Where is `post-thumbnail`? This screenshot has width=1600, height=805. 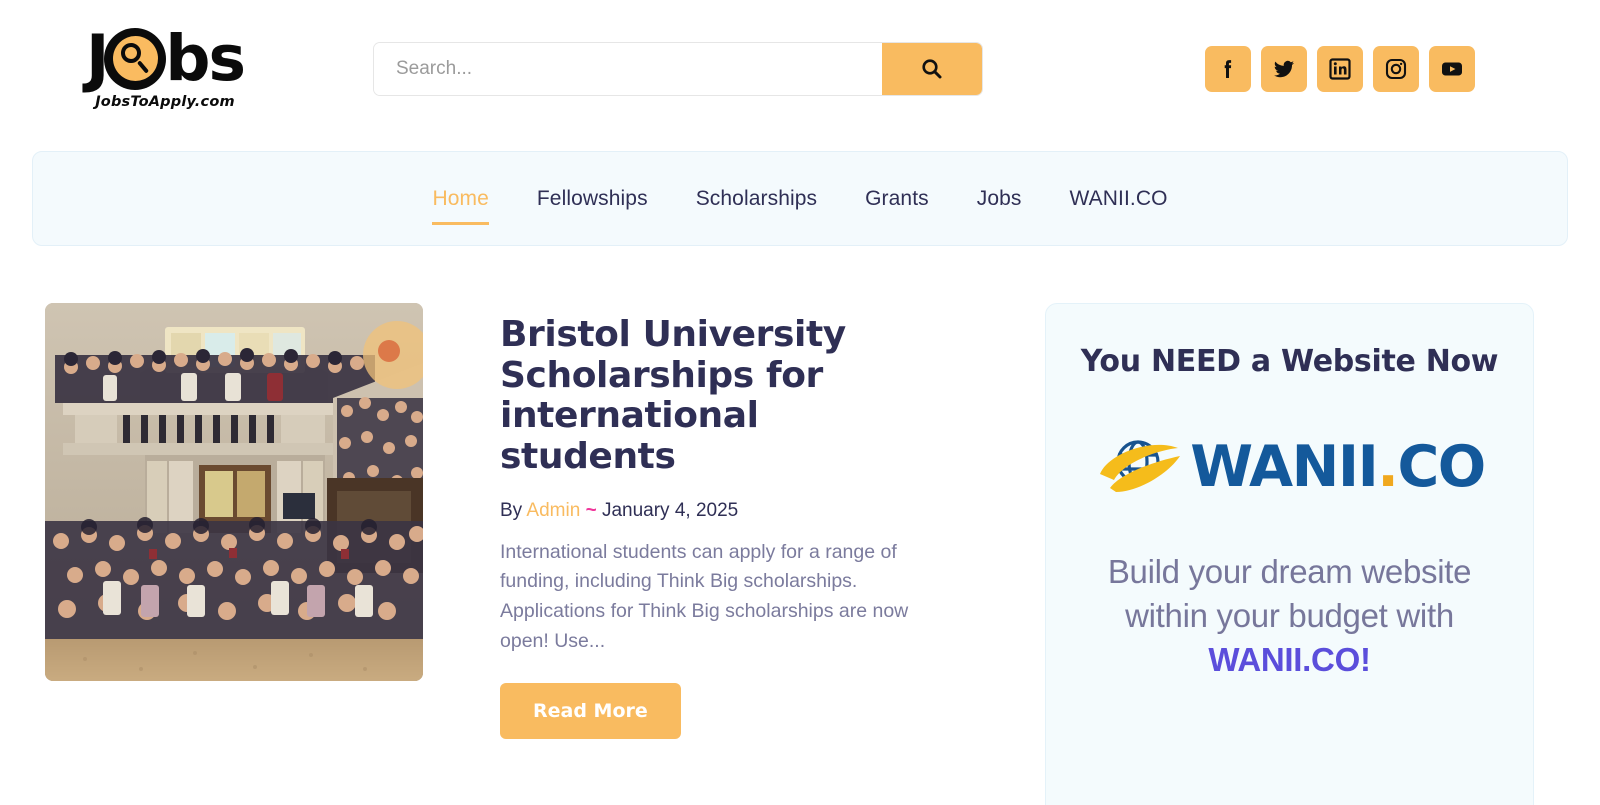
post-thumbnail is located at coordinates (234, 492).